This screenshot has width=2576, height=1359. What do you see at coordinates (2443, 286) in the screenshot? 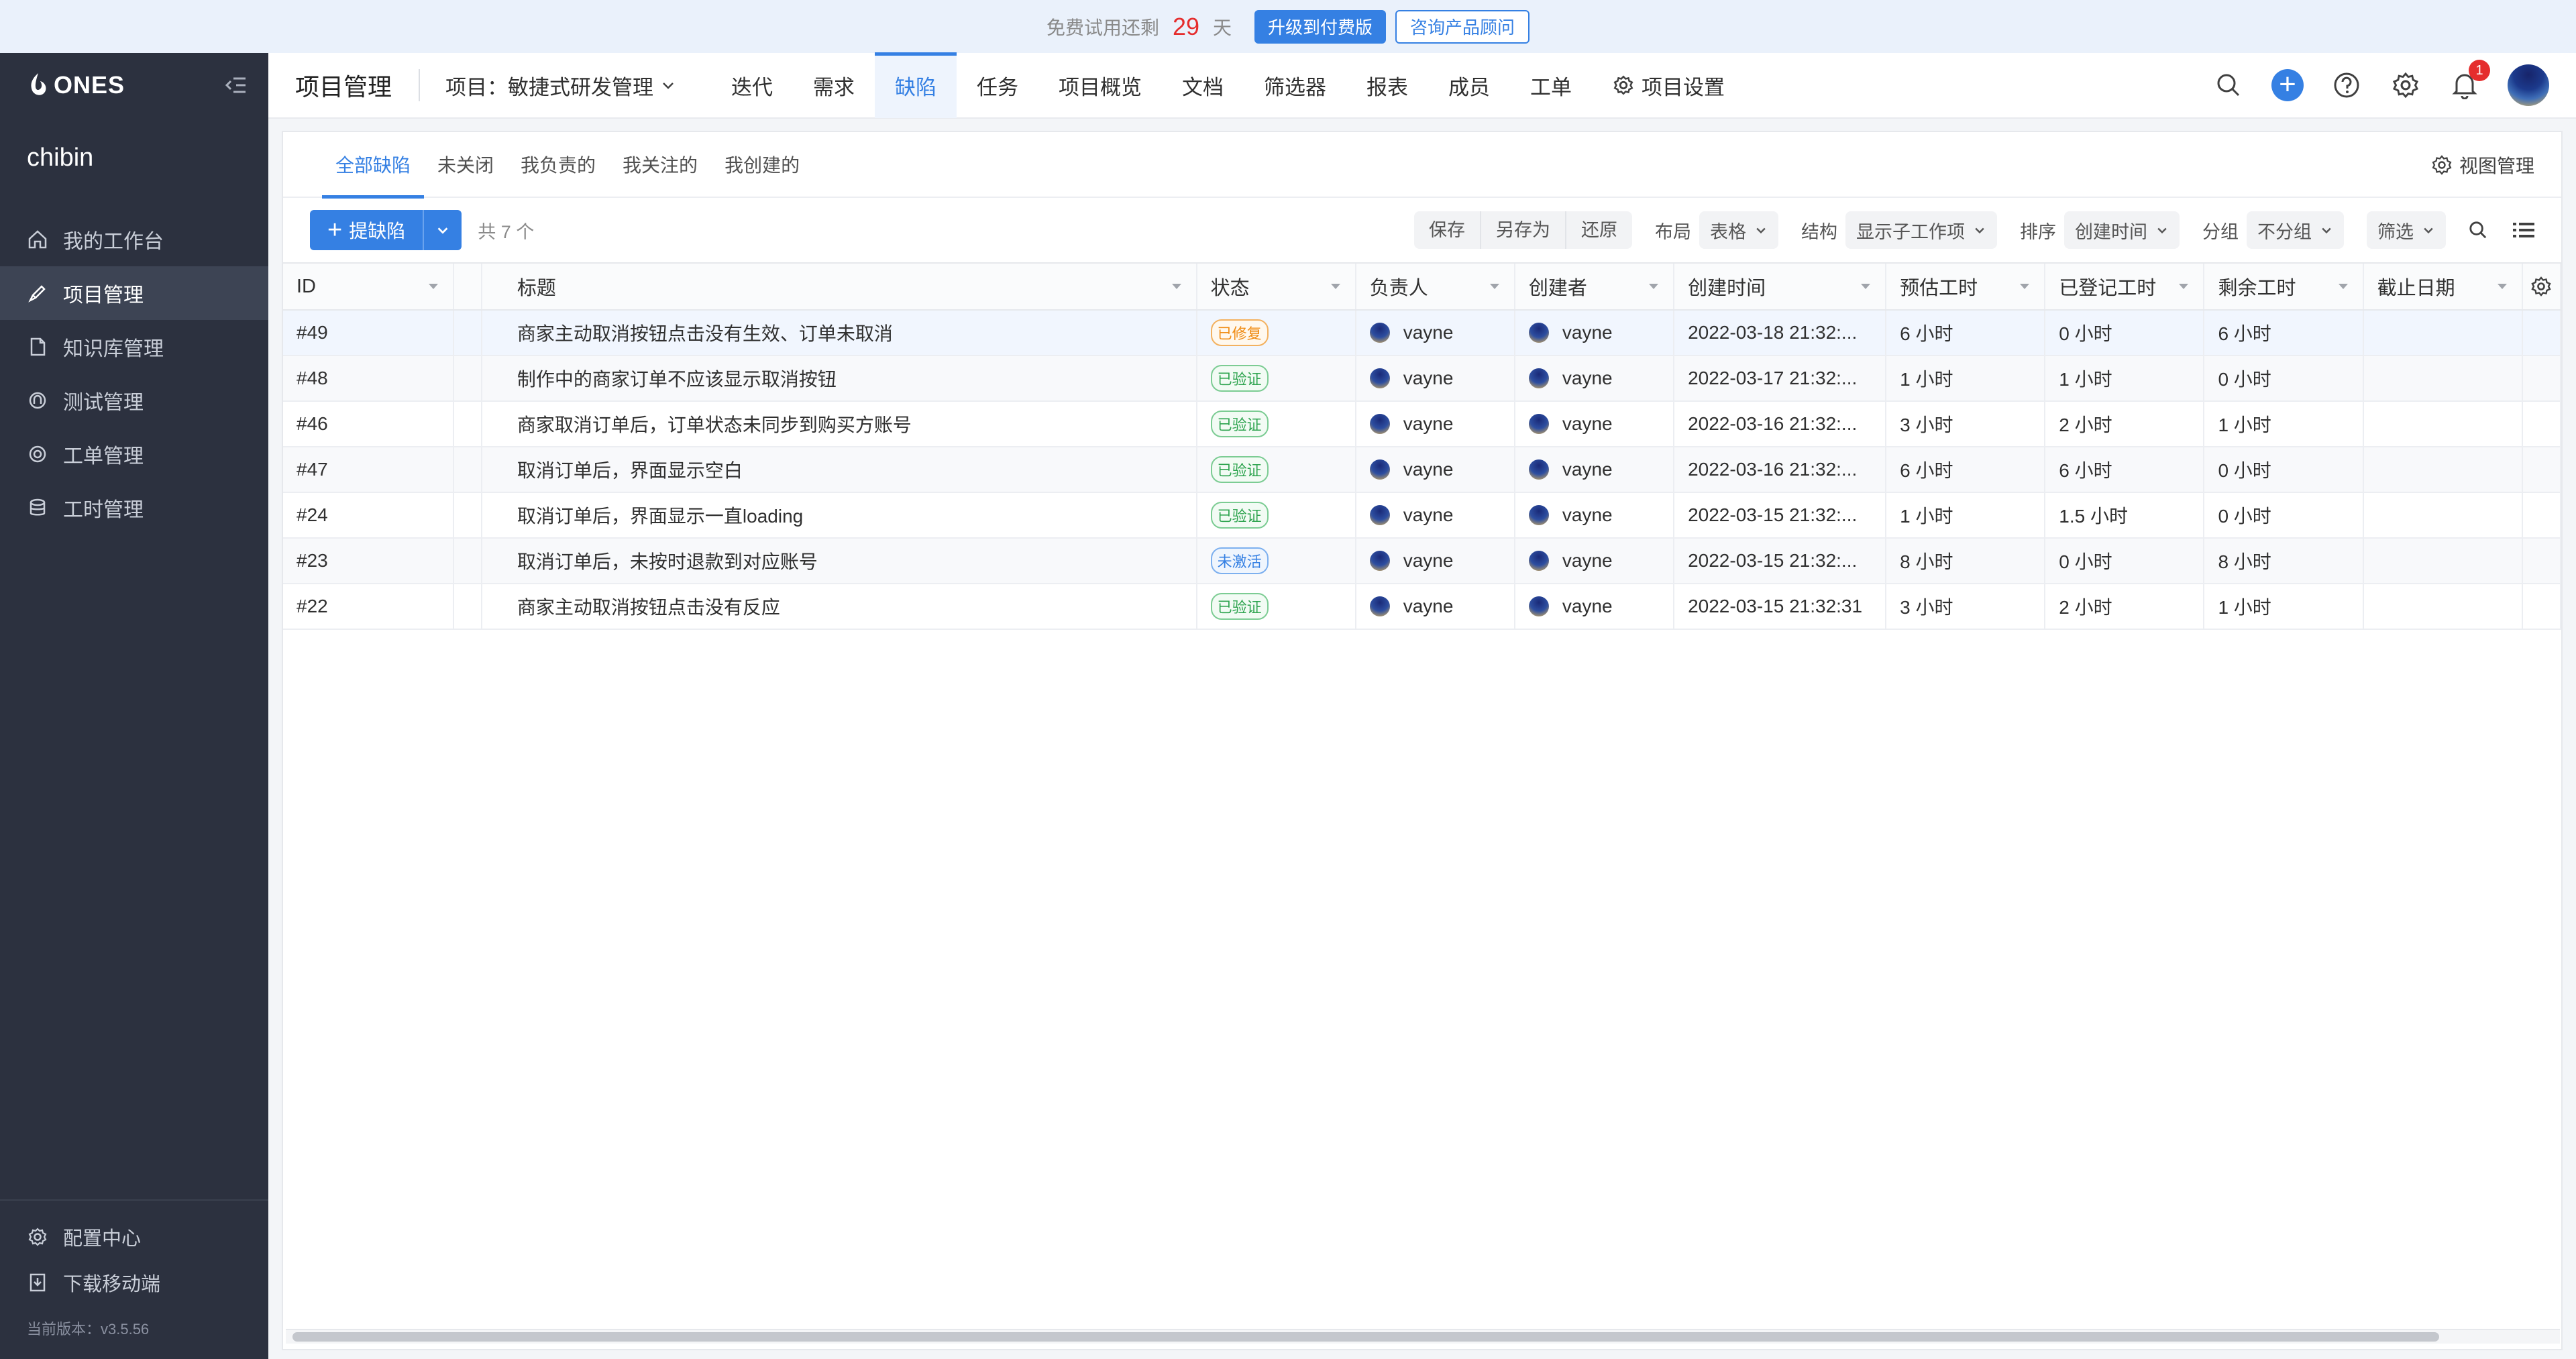
I see `column-due-date: 截止日期` at bounding box center [2443, 286].